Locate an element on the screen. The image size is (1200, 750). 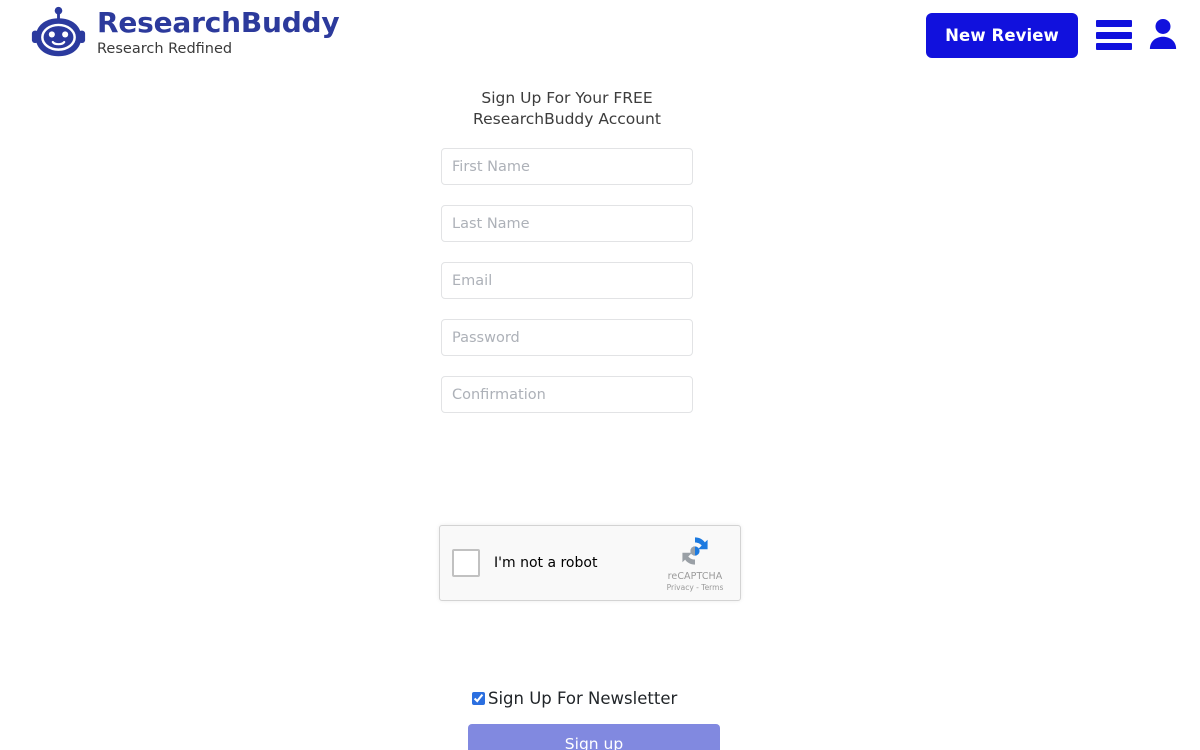
new-review-button: New Review is located at coordinates (1002, 35).